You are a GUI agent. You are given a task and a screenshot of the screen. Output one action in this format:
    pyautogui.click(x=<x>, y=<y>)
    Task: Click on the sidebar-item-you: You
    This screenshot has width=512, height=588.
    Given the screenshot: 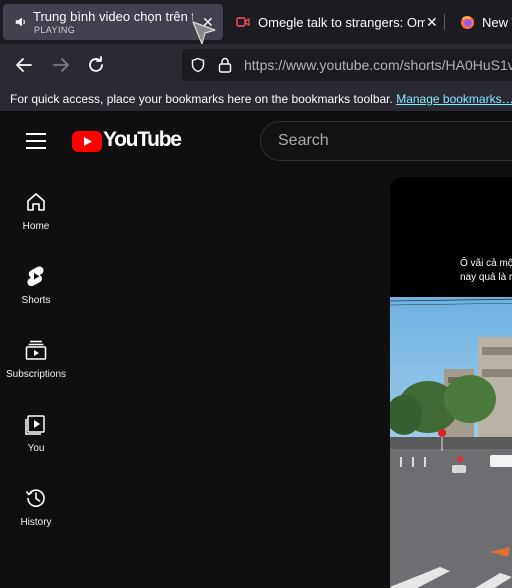 What is the action you would take?
    pyautogui.click(x=36, y=450)
    